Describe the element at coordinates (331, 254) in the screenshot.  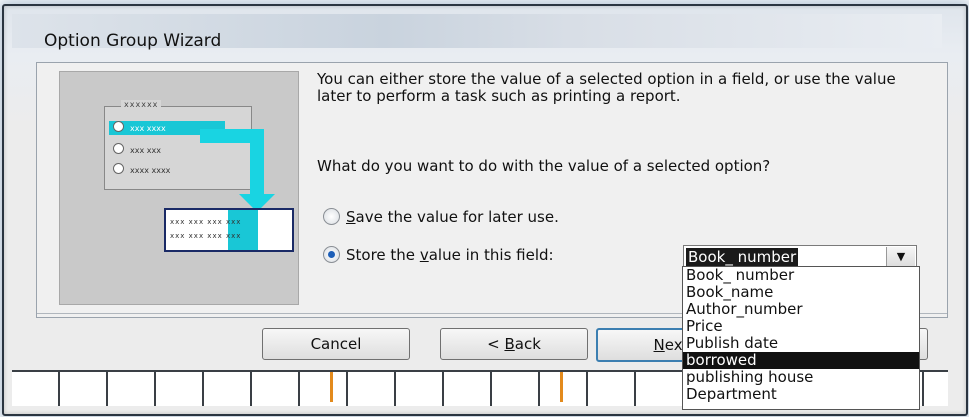
I see `radio-button-checked` at that location.